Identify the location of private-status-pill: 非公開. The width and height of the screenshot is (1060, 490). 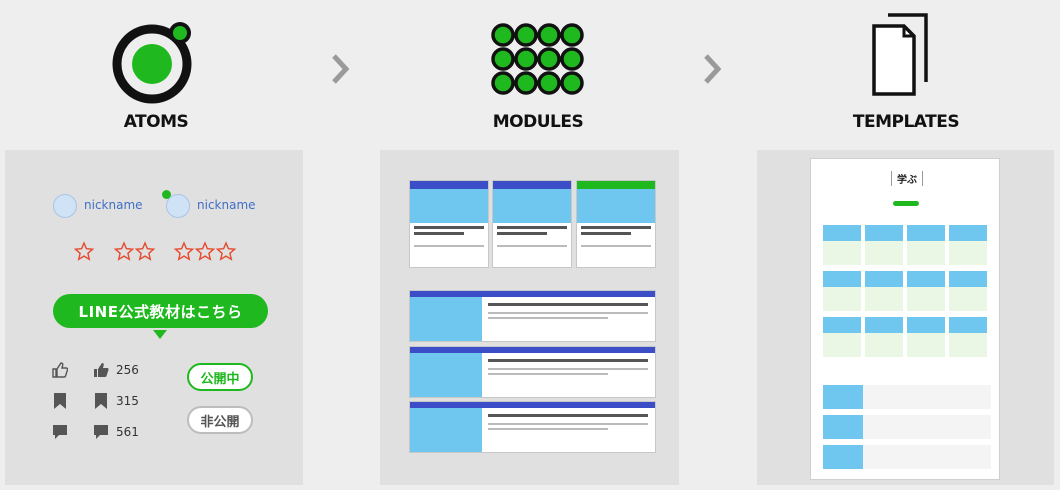
(220, 420).